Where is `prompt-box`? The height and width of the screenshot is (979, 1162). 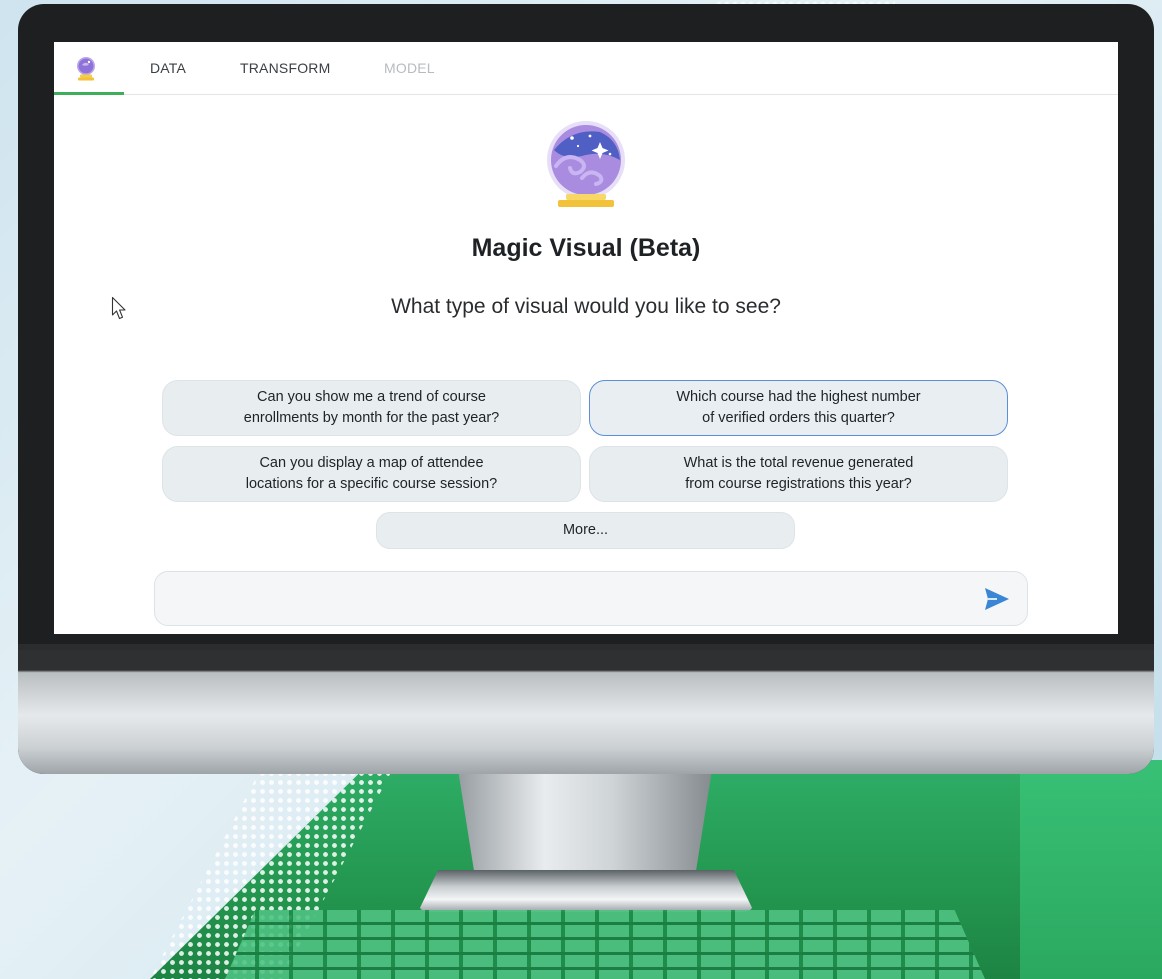 prompt-box is located at coordinates (591, 599).